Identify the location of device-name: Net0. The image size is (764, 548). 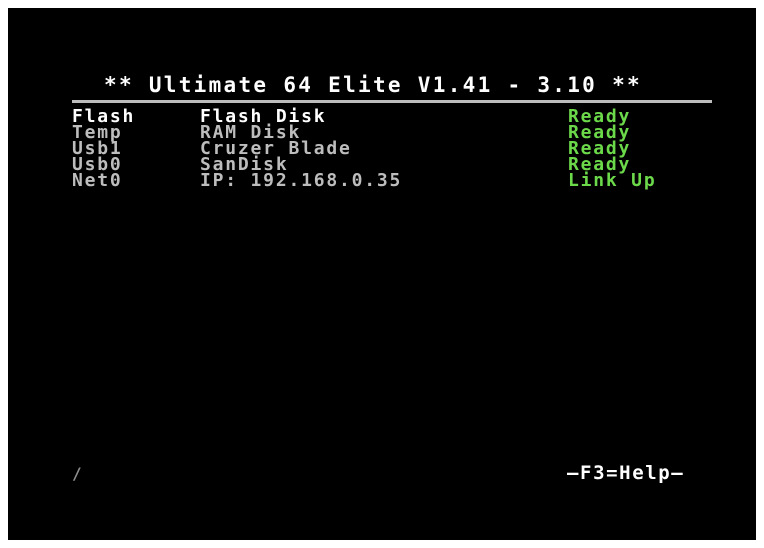
(97, 180).